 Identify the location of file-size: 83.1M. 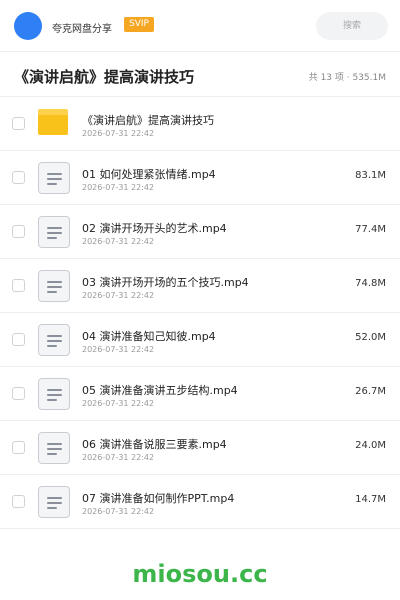
(370, 175).